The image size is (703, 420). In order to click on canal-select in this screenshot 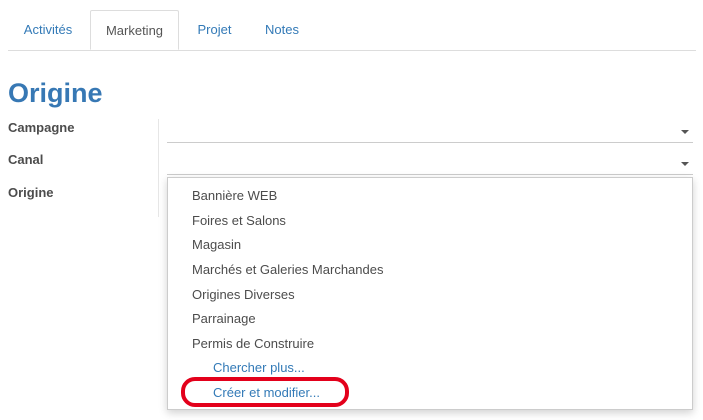, I will do `click(430, 163)`.